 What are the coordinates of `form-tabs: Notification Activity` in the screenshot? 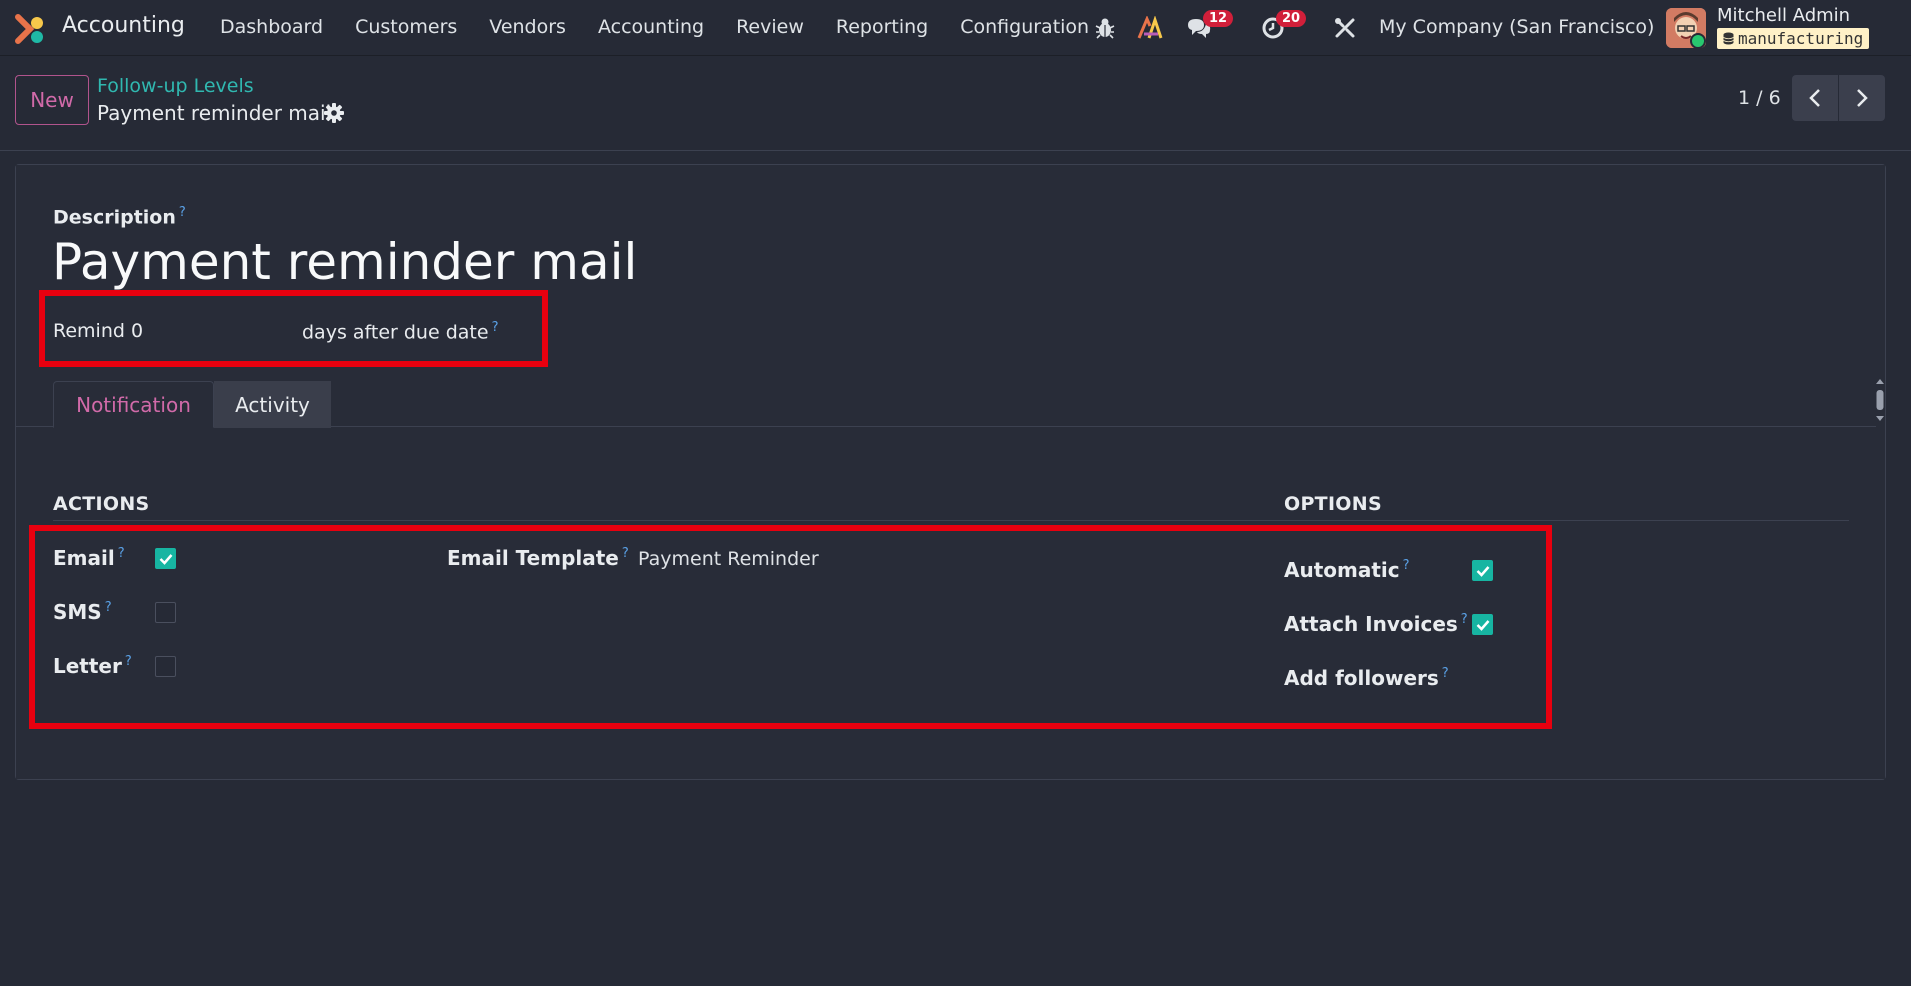 It's located at (946, 404).